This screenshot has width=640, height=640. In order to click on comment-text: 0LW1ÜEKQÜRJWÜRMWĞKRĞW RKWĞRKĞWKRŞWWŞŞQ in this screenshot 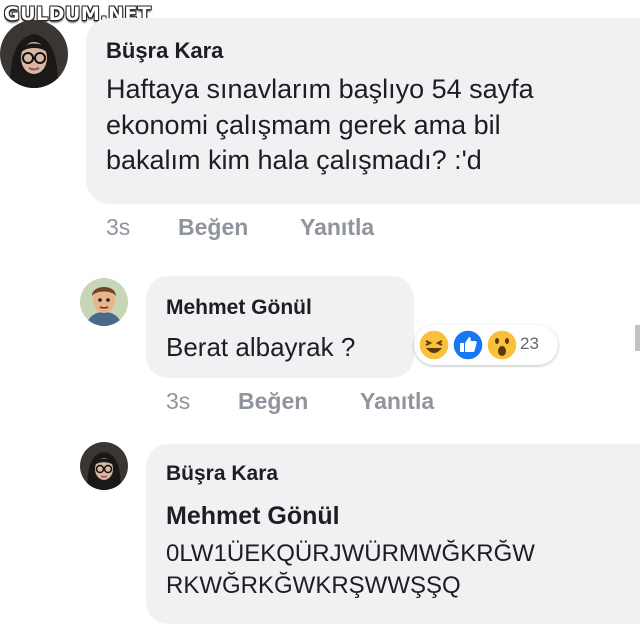, I will do `click(350, 569)`.